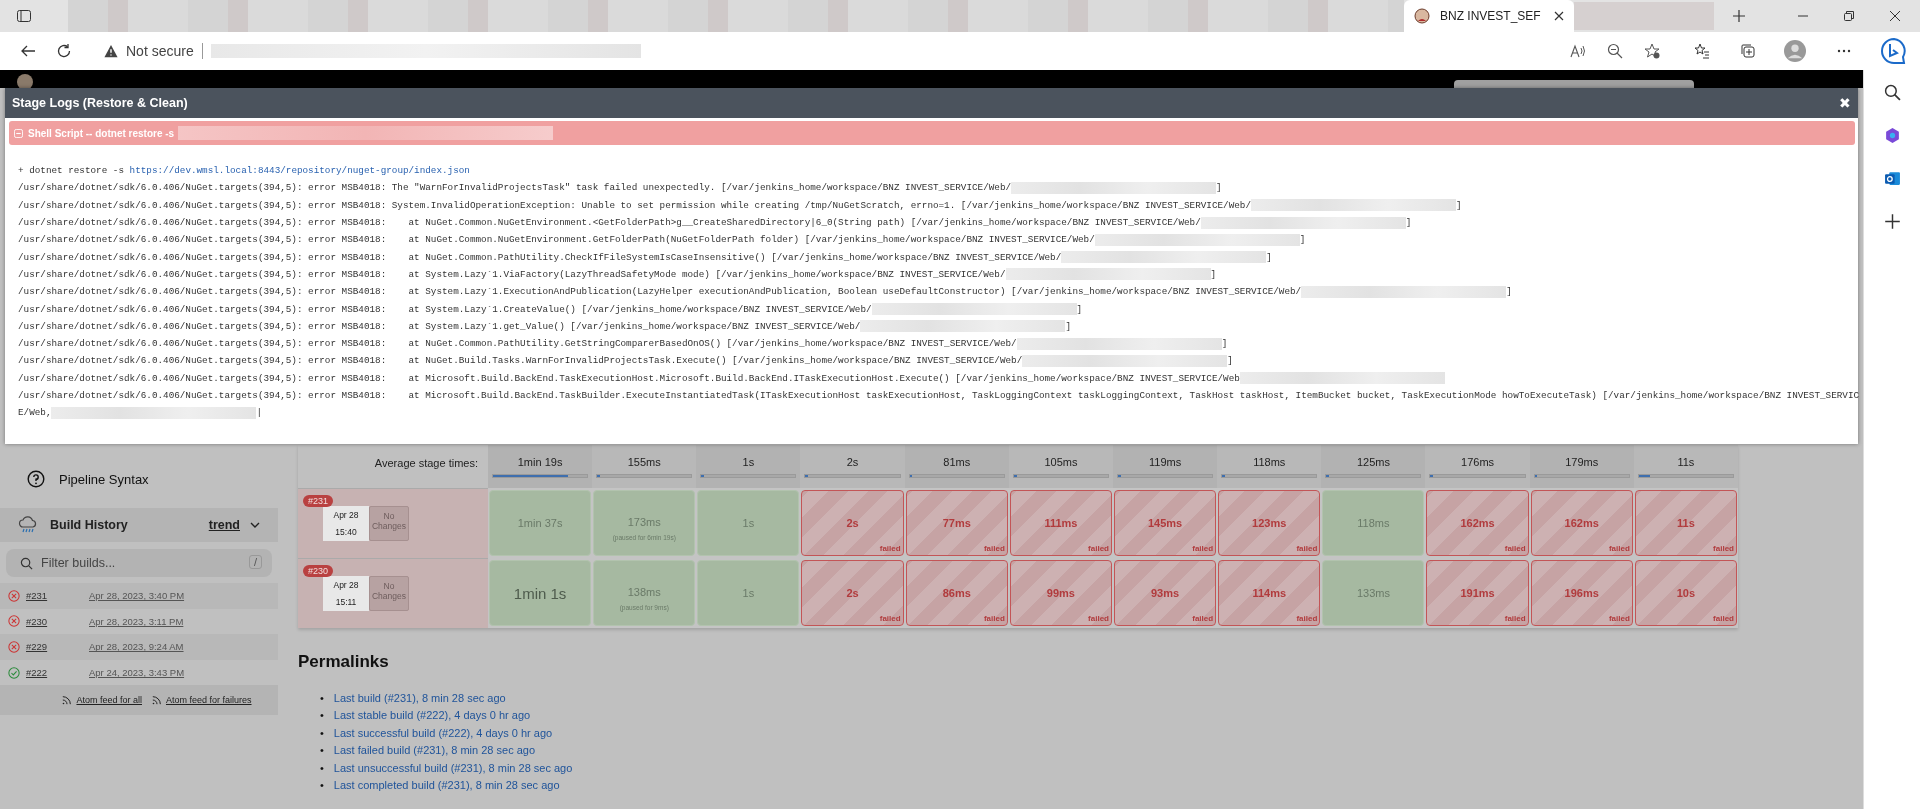 The image size is (1920, 809). I want to click on failed-stage-cell: 114ms failed, so click(1269, 593).